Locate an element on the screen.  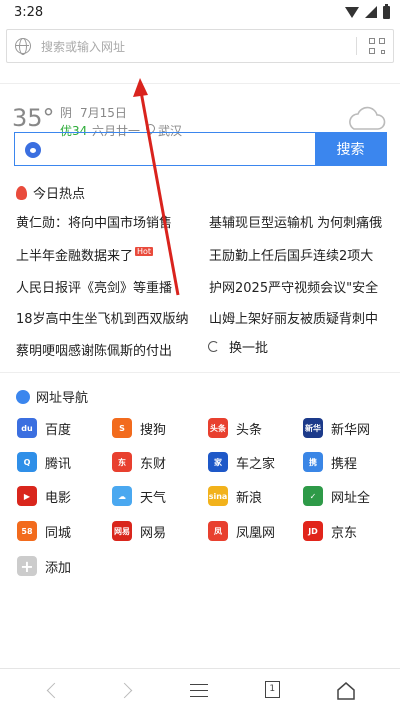
news-item-label: 黄仁勋：将向中国市场销售 is located at coordinates (94, 223).